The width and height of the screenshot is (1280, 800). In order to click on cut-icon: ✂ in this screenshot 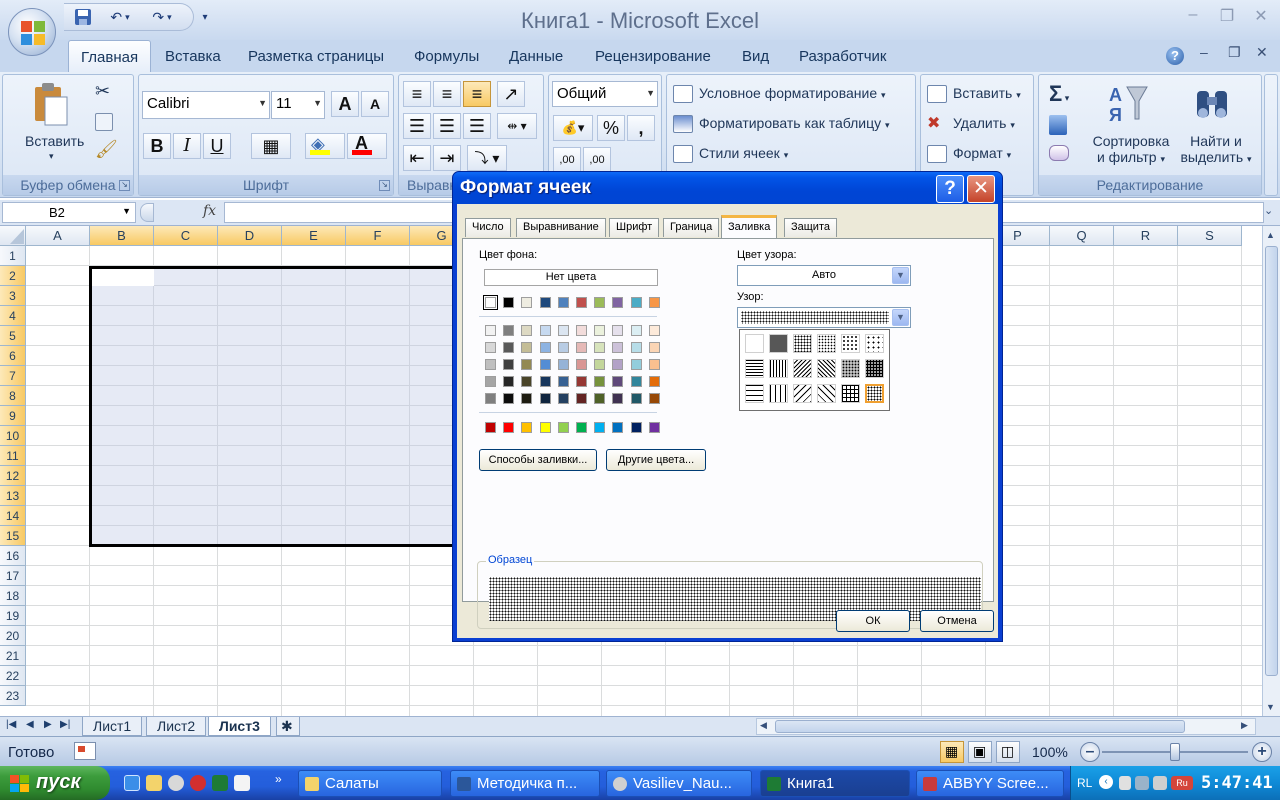, I will do `click(102, 91)`.